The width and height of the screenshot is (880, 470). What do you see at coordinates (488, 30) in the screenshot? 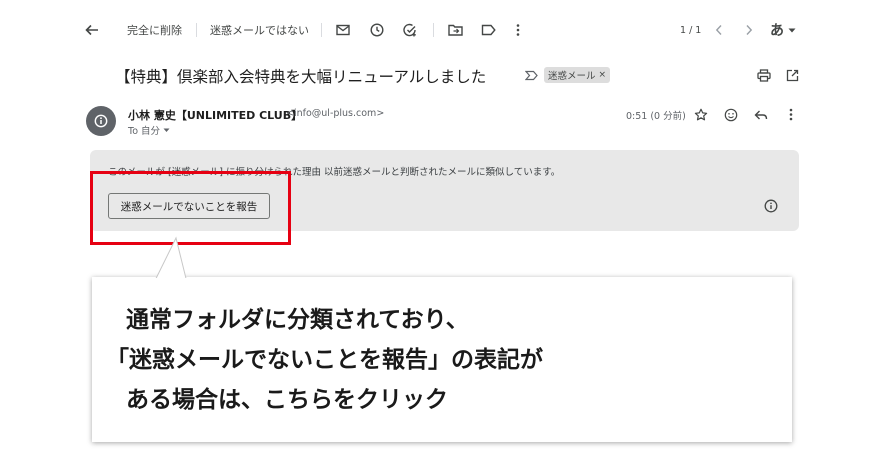
I see `label-icon` at bounding box center [488, 30].